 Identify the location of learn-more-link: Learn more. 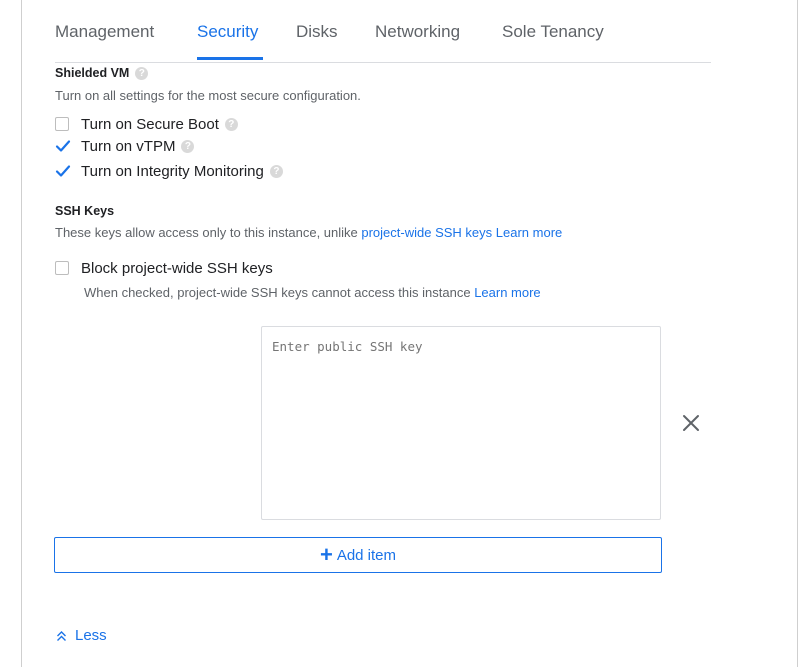
(529, 232).